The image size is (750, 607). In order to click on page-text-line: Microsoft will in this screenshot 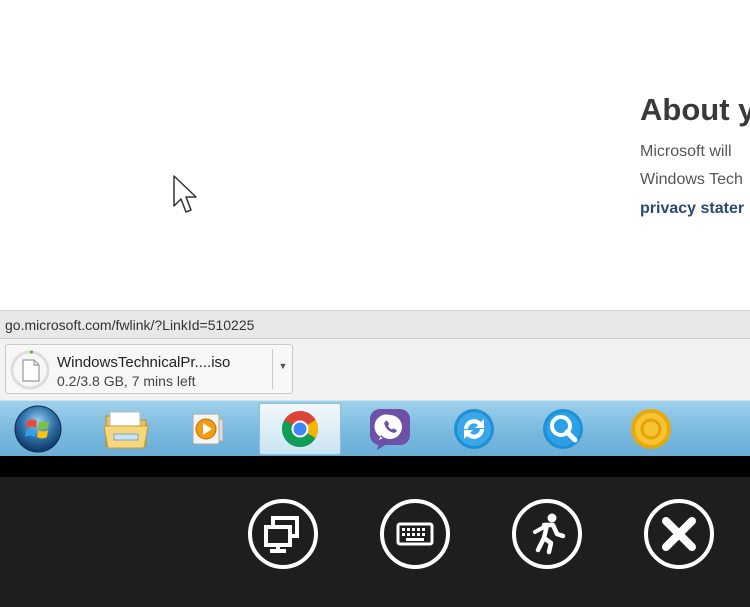, I will do `click(686, 151)`.